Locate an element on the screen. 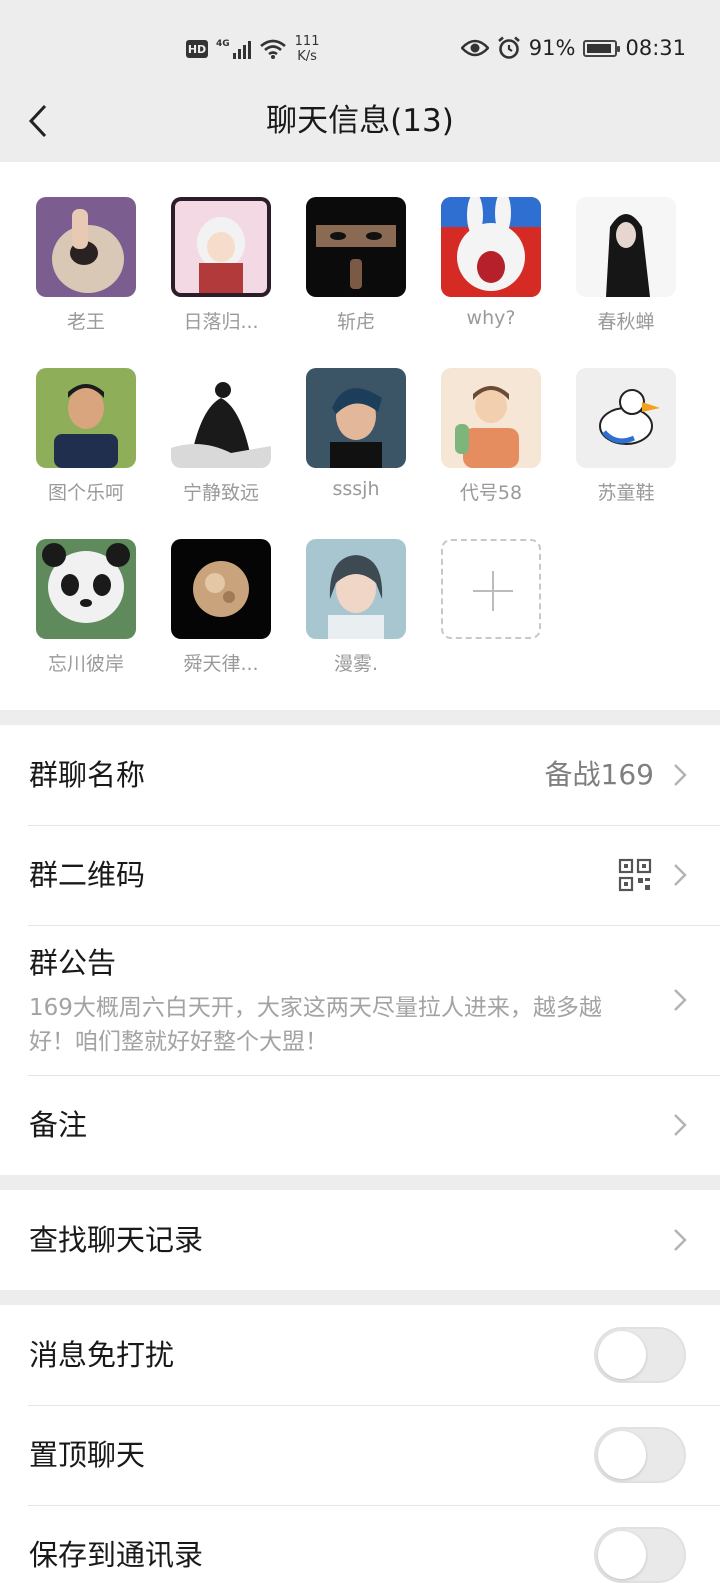  member-name: 漫雾. is located at coordinates (356, 664).